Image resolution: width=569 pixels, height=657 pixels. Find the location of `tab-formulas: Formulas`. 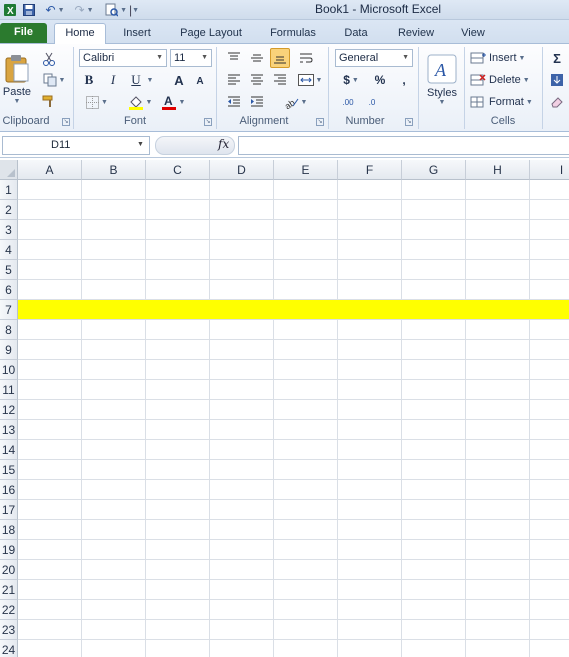

tab-formulas: Formulas is located at coordinates (293, 34).